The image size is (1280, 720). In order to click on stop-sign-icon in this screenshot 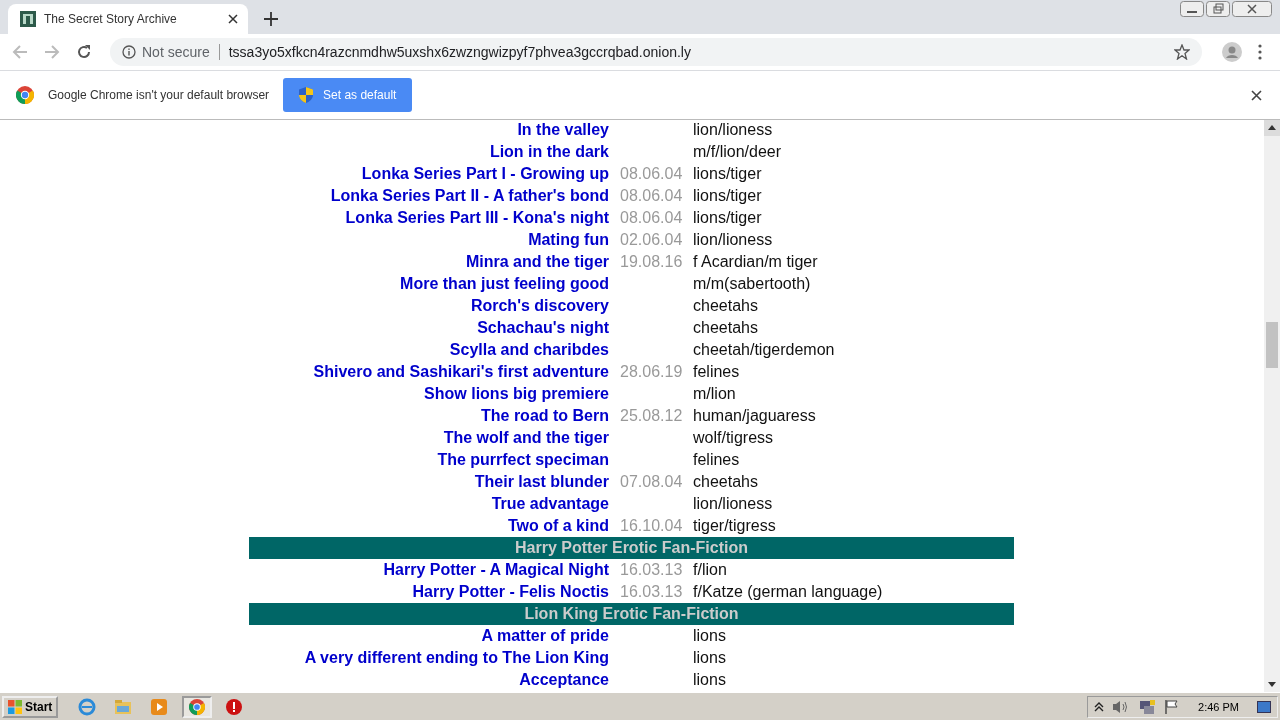, I will do `click(234, 706)`.